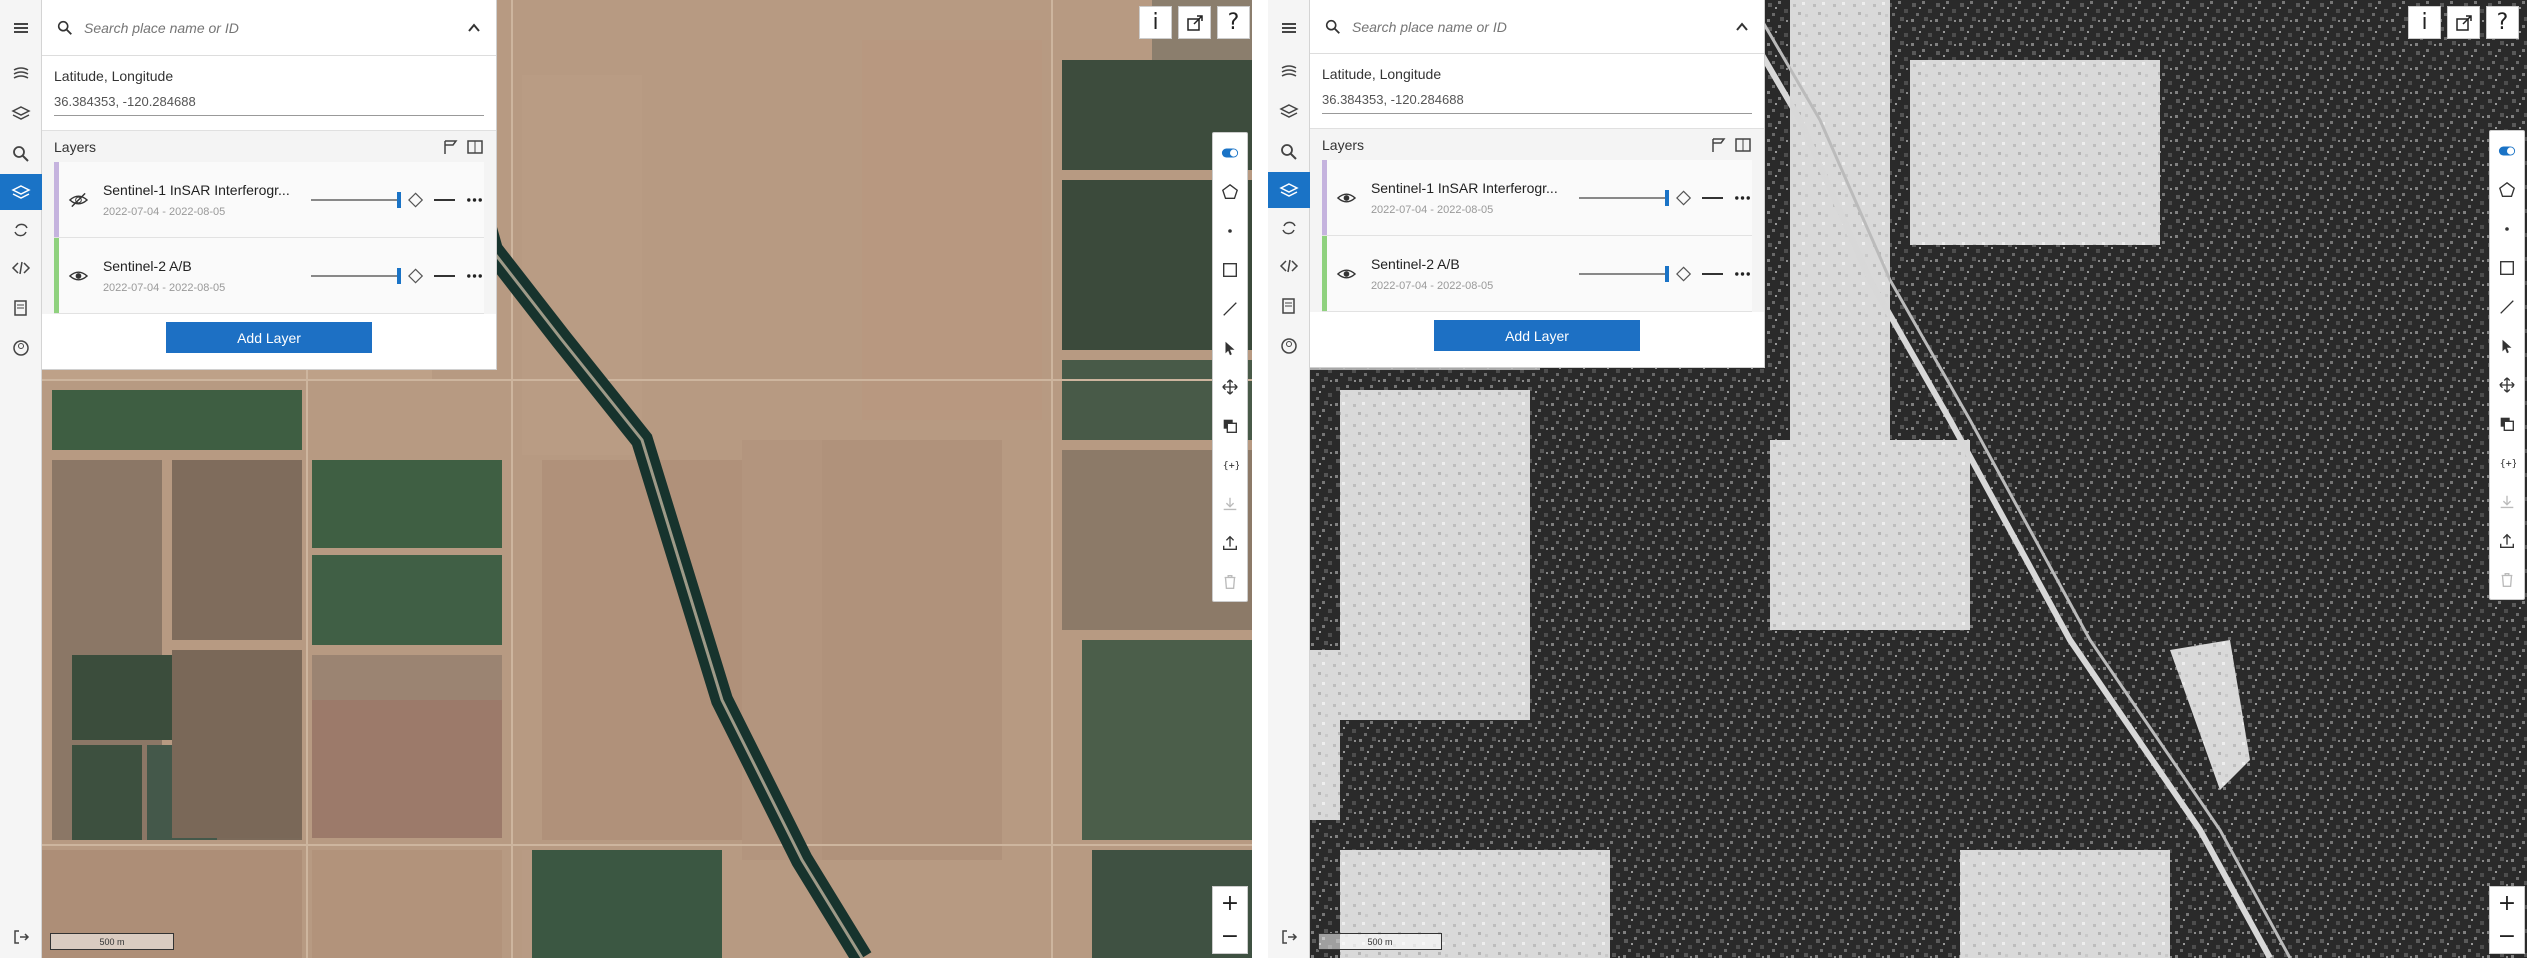 The height and width of the screenshot is (958, 2527). I want to click on search-bar, so click(1537, 27).